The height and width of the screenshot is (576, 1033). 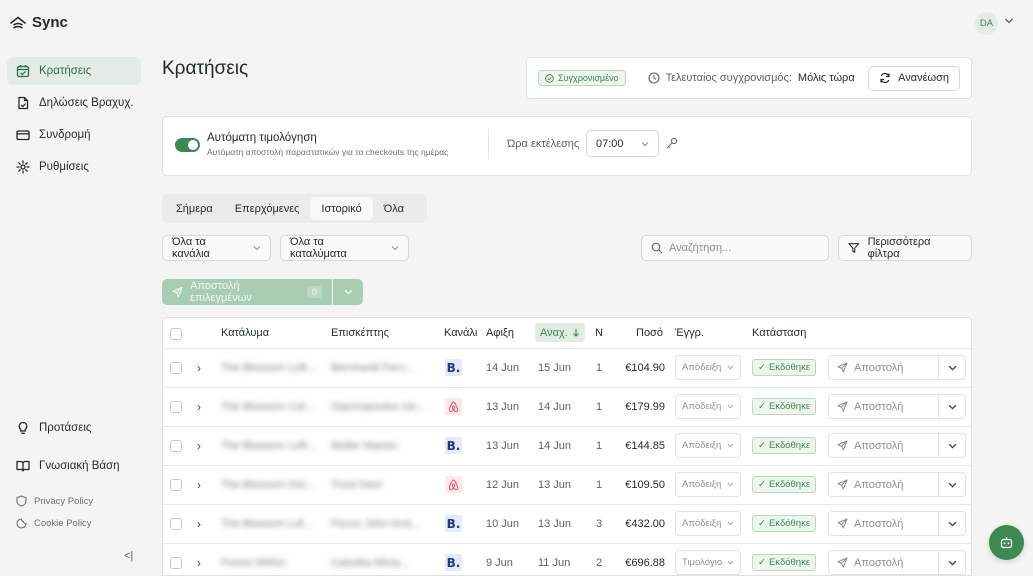 What do you see at coordinates (599, 333) in the screenshot?
I see `header-nights: Ν` at bounding box center [599, 333].